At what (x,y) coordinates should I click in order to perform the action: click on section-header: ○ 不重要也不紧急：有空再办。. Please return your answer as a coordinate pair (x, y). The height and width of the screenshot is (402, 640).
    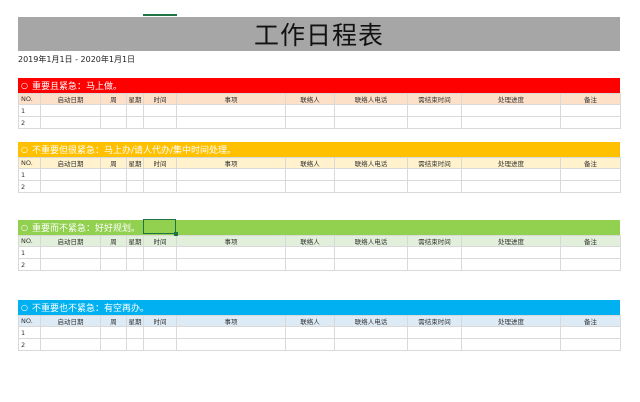
    Looking at the image, I should click on (319, 307).